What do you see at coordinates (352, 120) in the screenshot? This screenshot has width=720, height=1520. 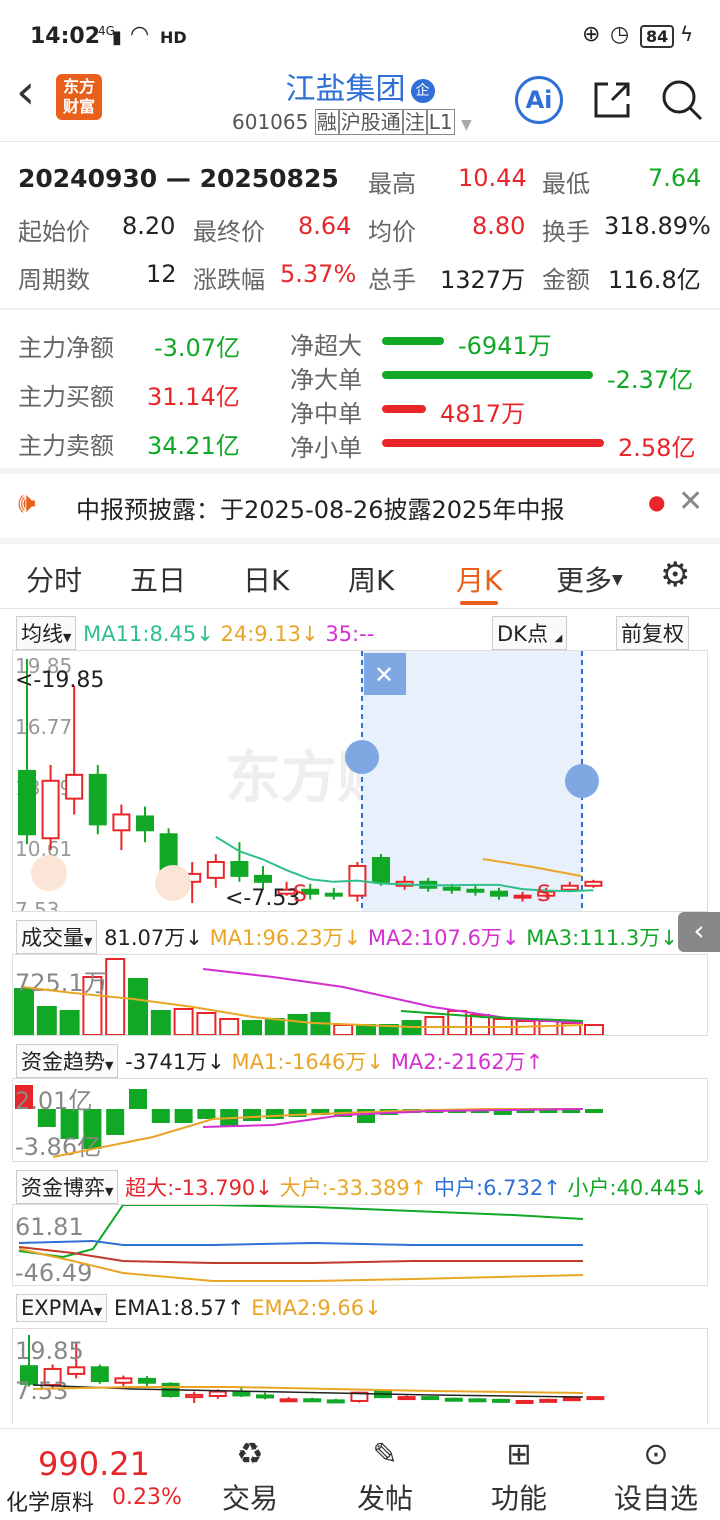 I see `stock-tags: 601065 融沪股通注 L1 ▼` at bounding box center [352, 120].